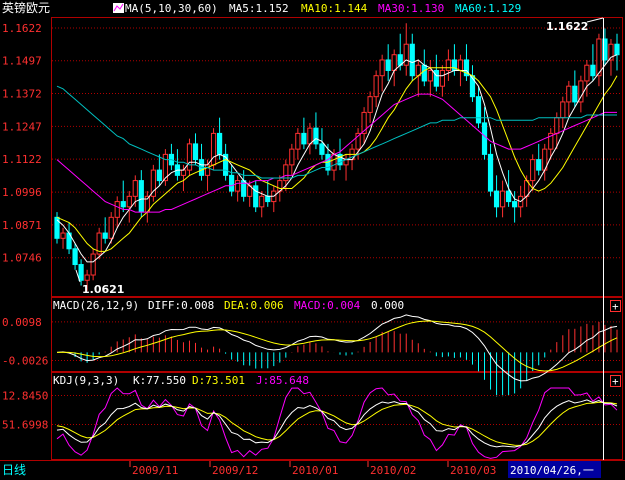  What do you see at coordinates (25, 360) in the screenshot?
I see `macd-tick-label: -0.0026` at bounding box center [25, 360].